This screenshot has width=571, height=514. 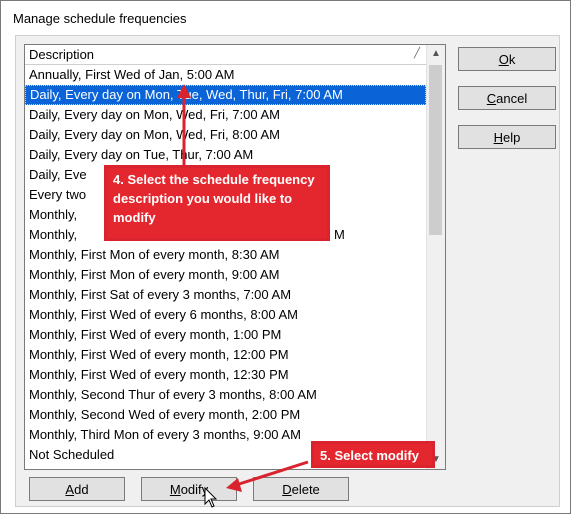 I want to click on step4-arrowhead-icon, so click(x=184, y=91).